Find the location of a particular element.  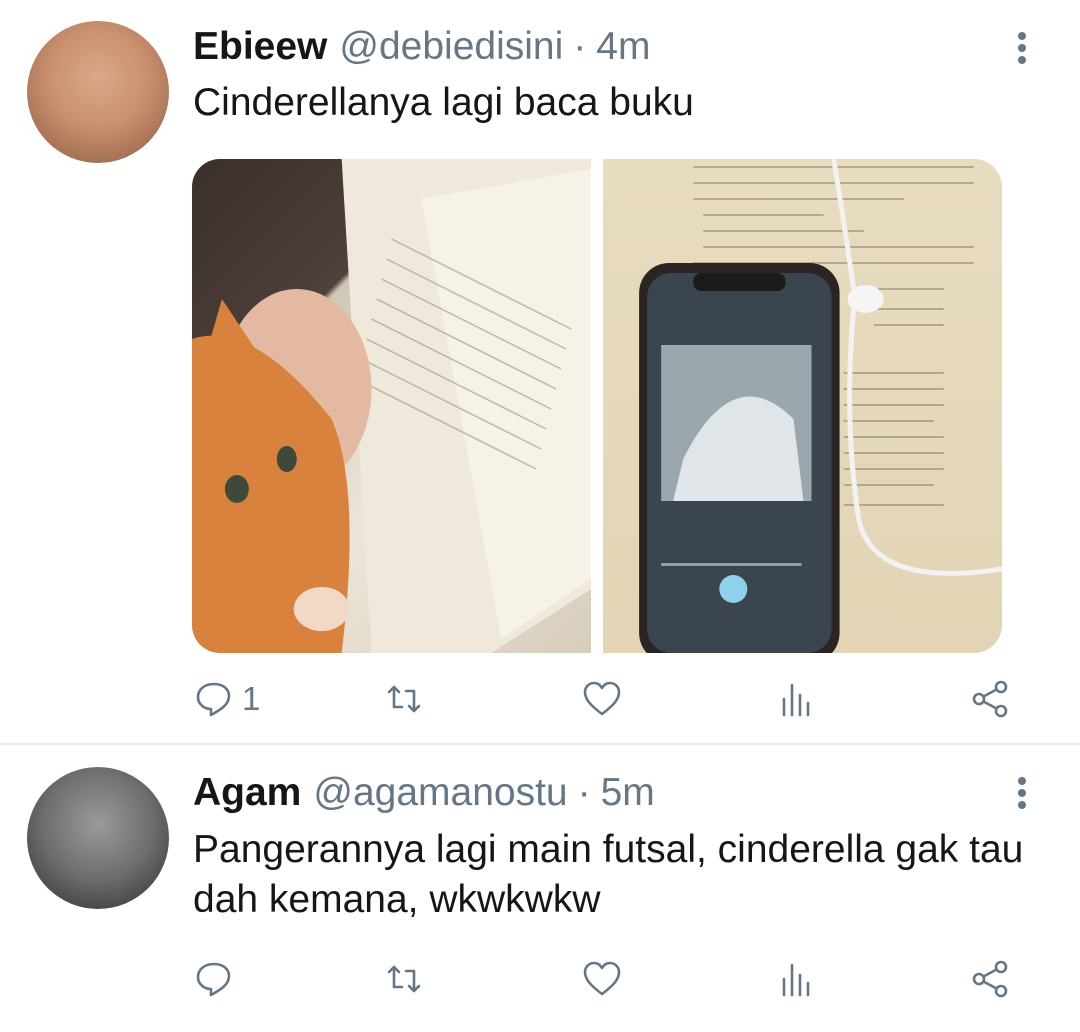

author-handle: @debiedisini is located at coordinates (451, 47).